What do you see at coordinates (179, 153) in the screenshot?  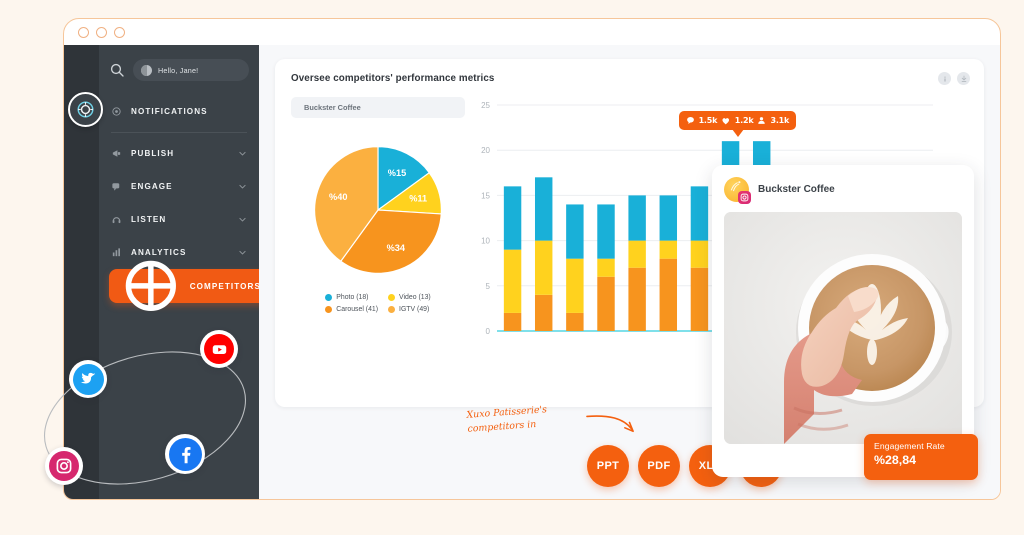 I see `sidebar-item-publish: PUBLISH` at bounding box center [179, 153].